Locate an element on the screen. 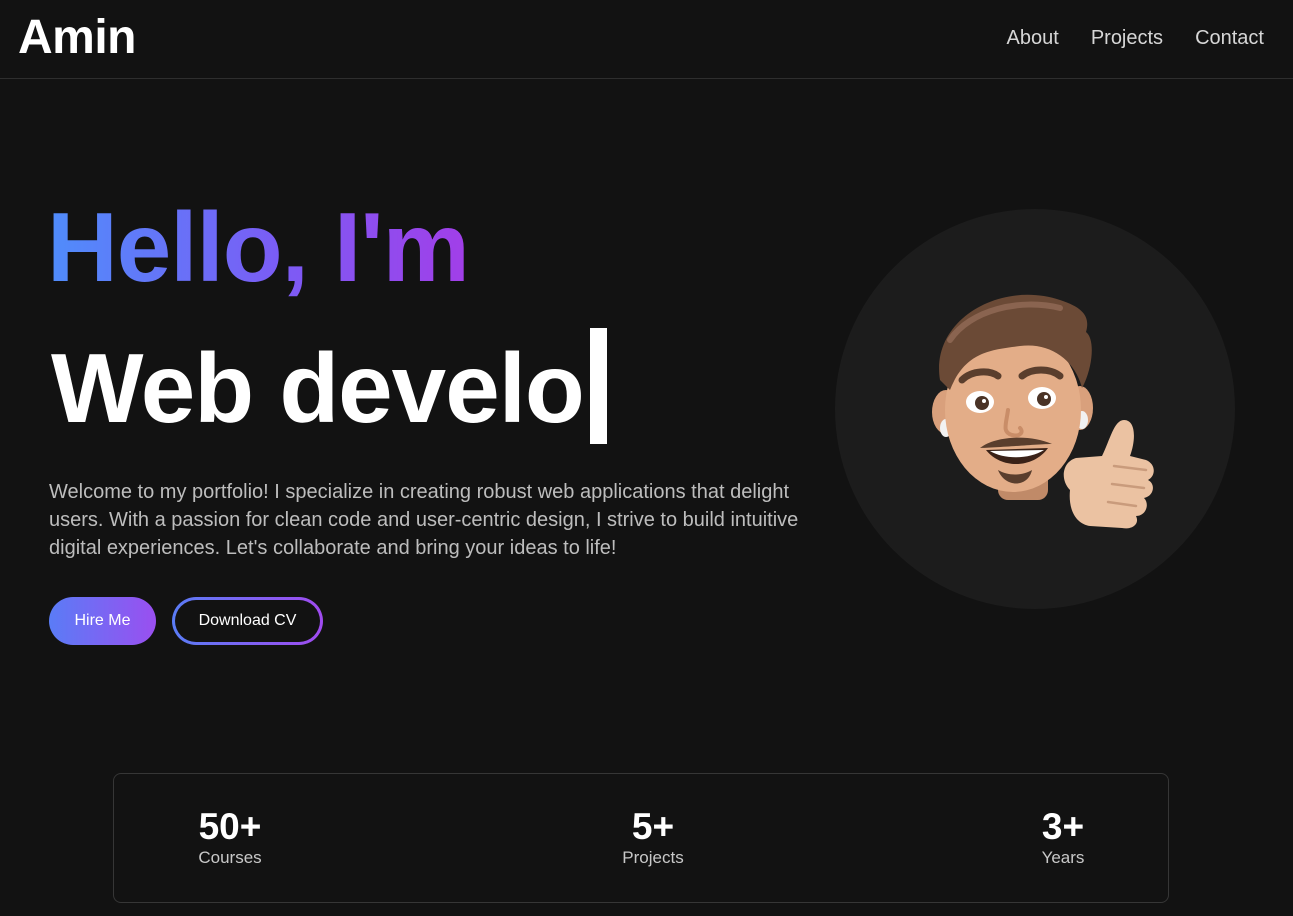 Image resolution: width=1293 pixels, height=916 pixels. hero-role-text: Web develo is located at coordinates (318, 388).